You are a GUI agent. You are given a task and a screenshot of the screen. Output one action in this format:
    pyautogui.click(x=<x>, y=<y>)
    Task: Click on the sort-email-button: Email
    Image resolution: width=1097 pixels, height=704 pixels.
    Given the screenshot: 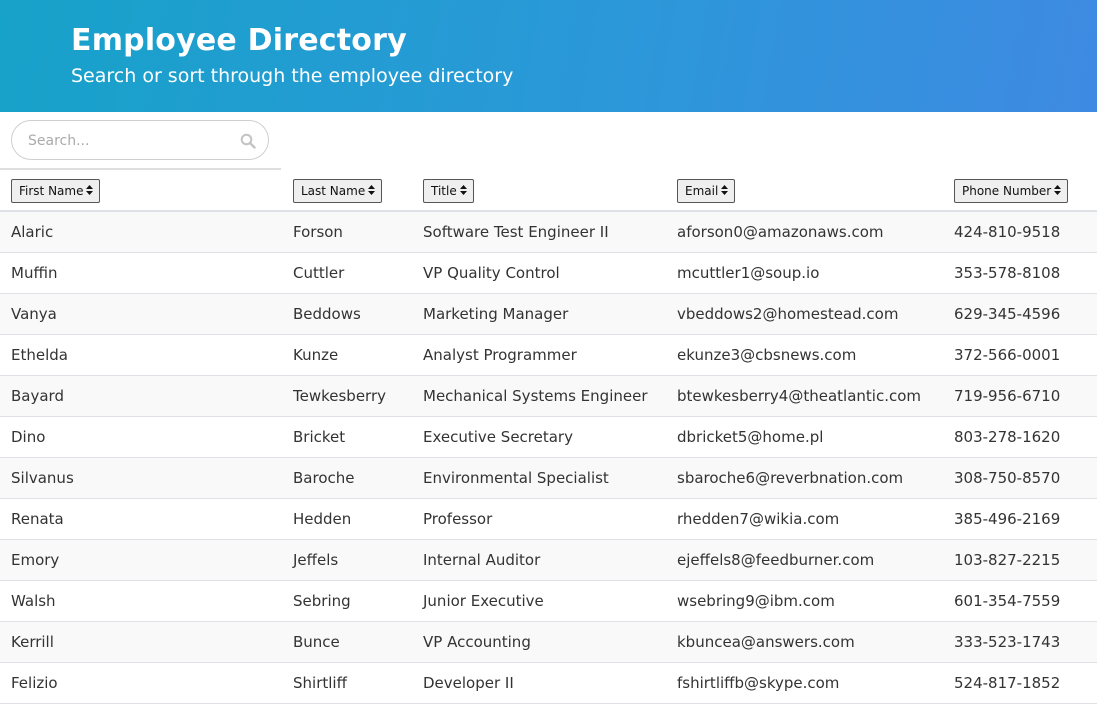 What is the action you would take?
    pyautogui.click(x=706, y=191)
    